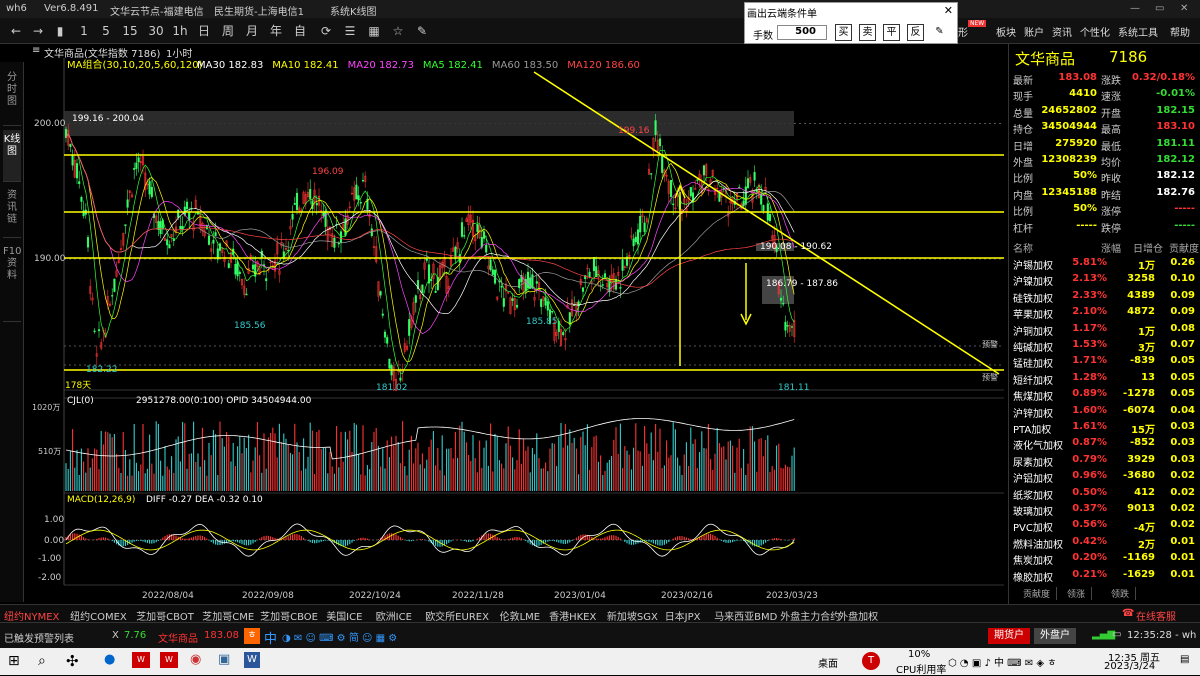 The width and height of the screenshot is (1200, 676). What do you see at coordinates (1111, 247) in the screenshot?
I see `list-header: 涨幅` at bounding box center [1111, 247].